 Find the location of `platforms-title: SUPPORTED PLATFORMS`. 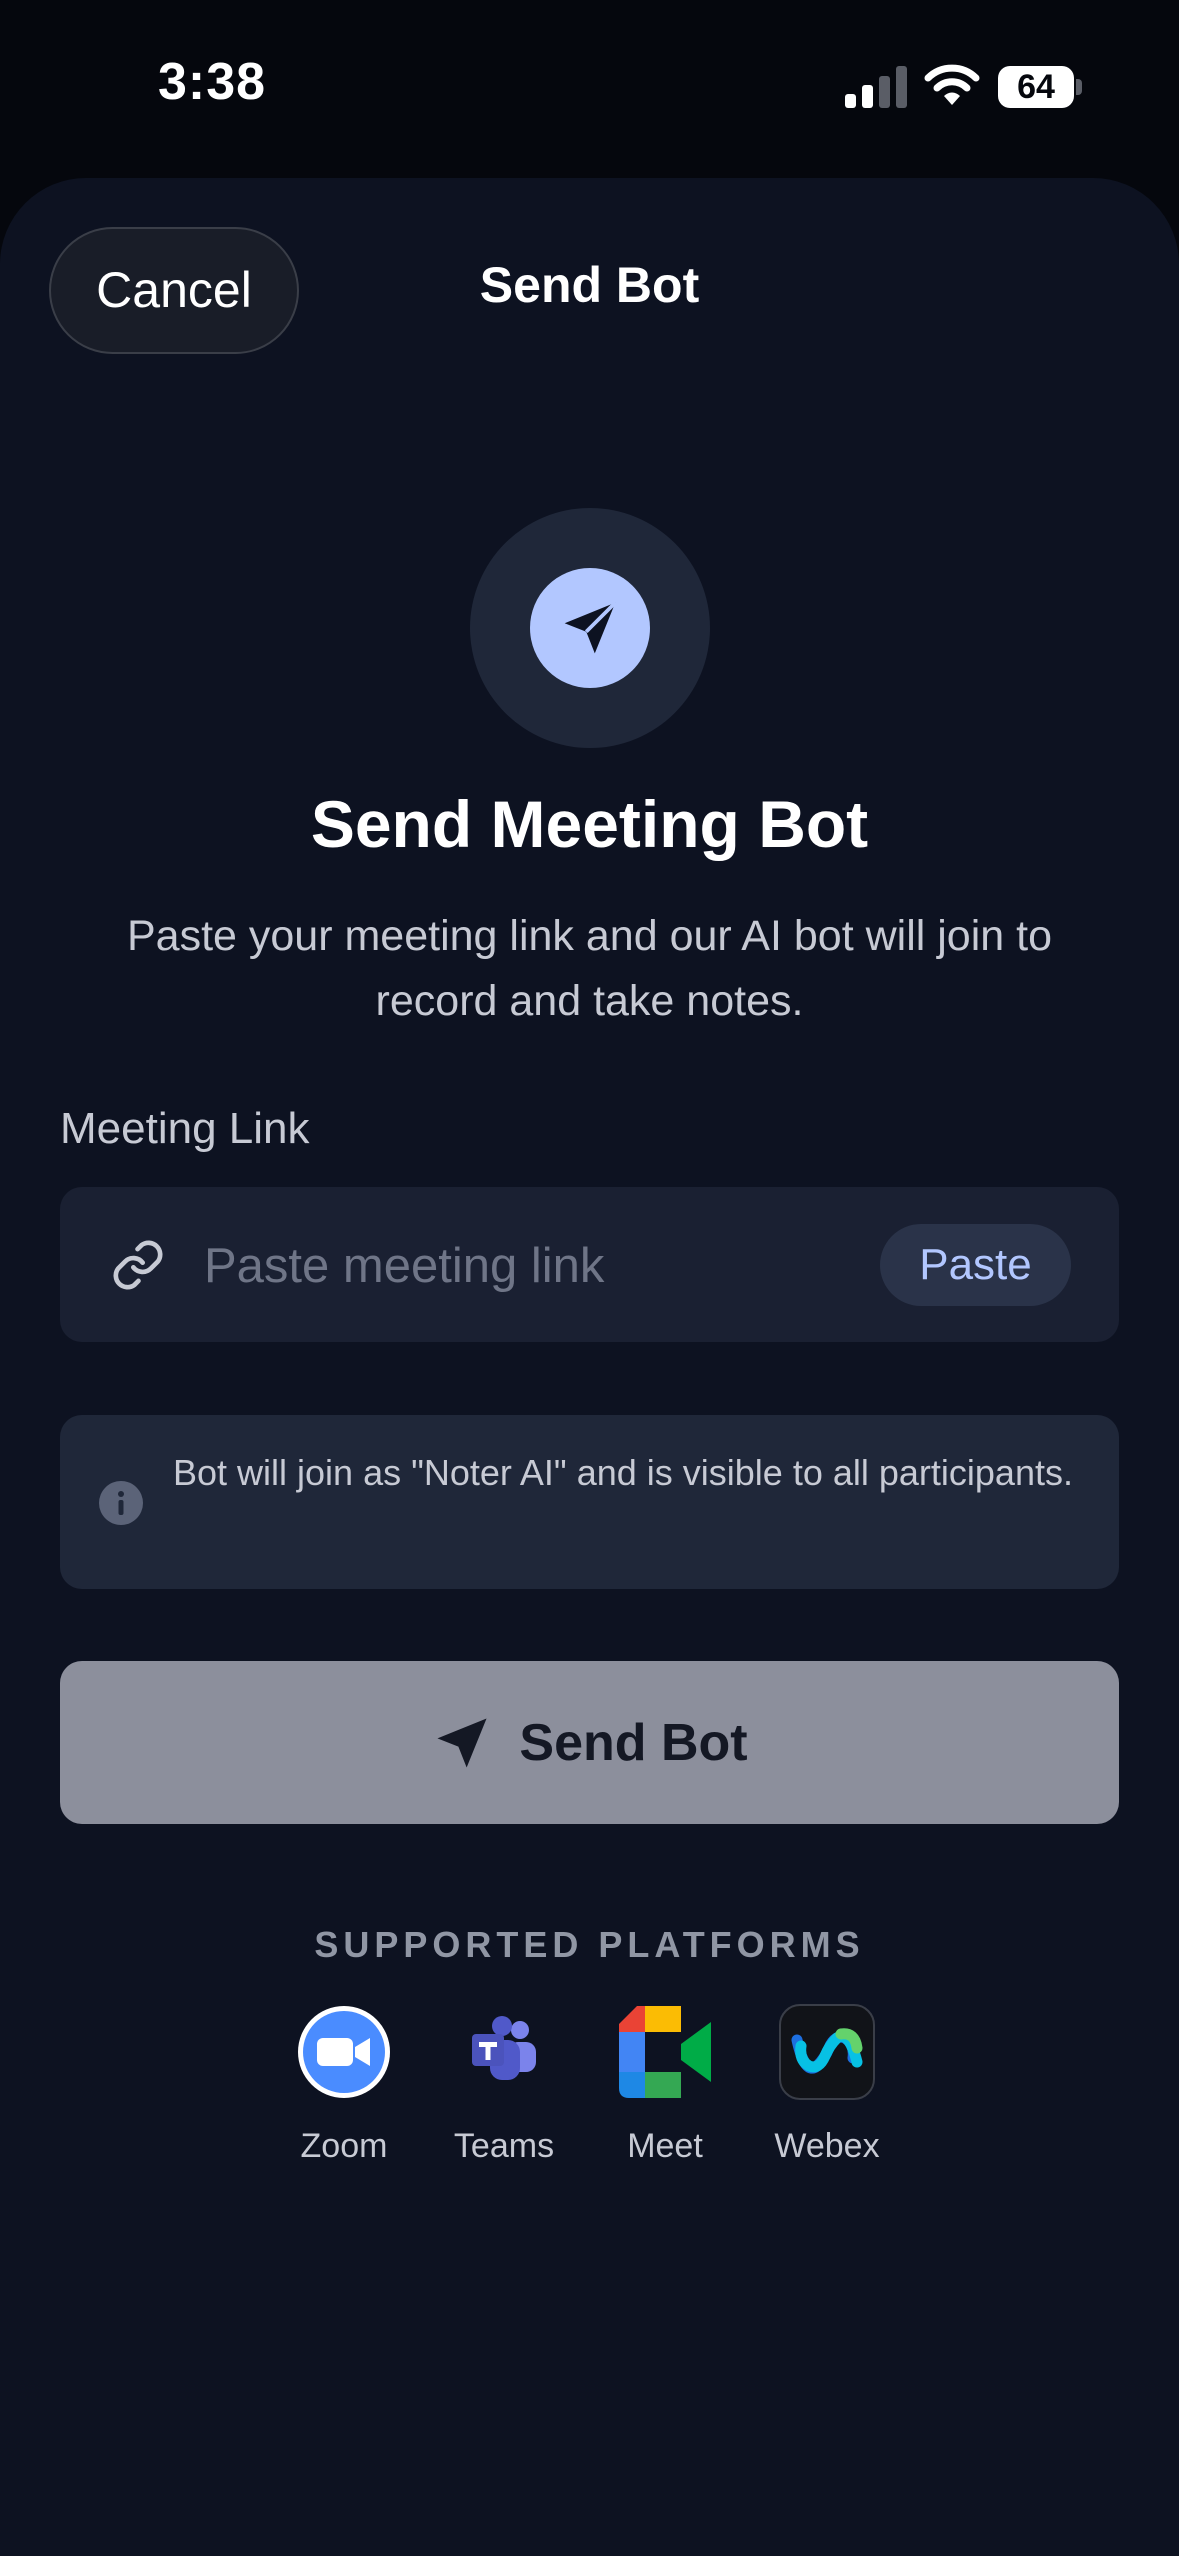

platforms-title: SUPPORTED PLATFORMS is located at coordinates (589, 1944).